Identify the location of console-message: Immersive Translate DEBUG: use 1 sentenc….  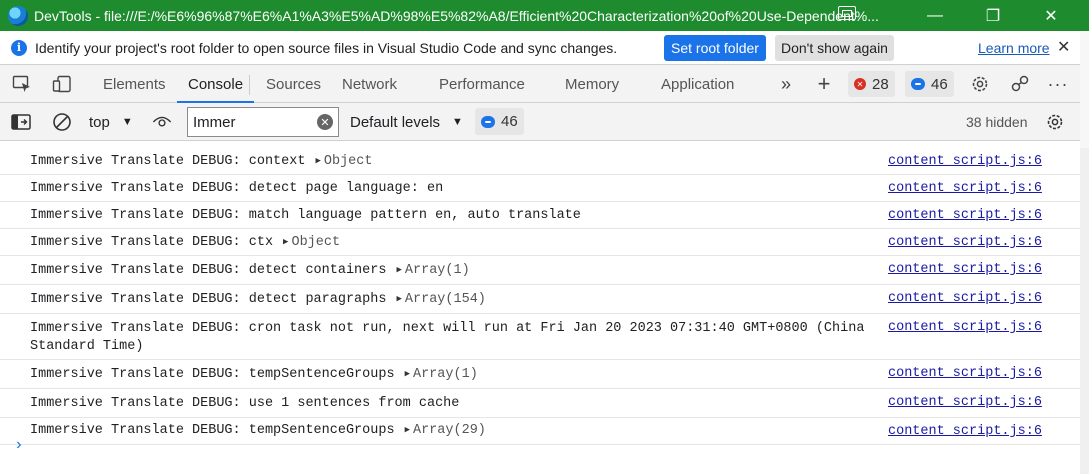
(540, 403).